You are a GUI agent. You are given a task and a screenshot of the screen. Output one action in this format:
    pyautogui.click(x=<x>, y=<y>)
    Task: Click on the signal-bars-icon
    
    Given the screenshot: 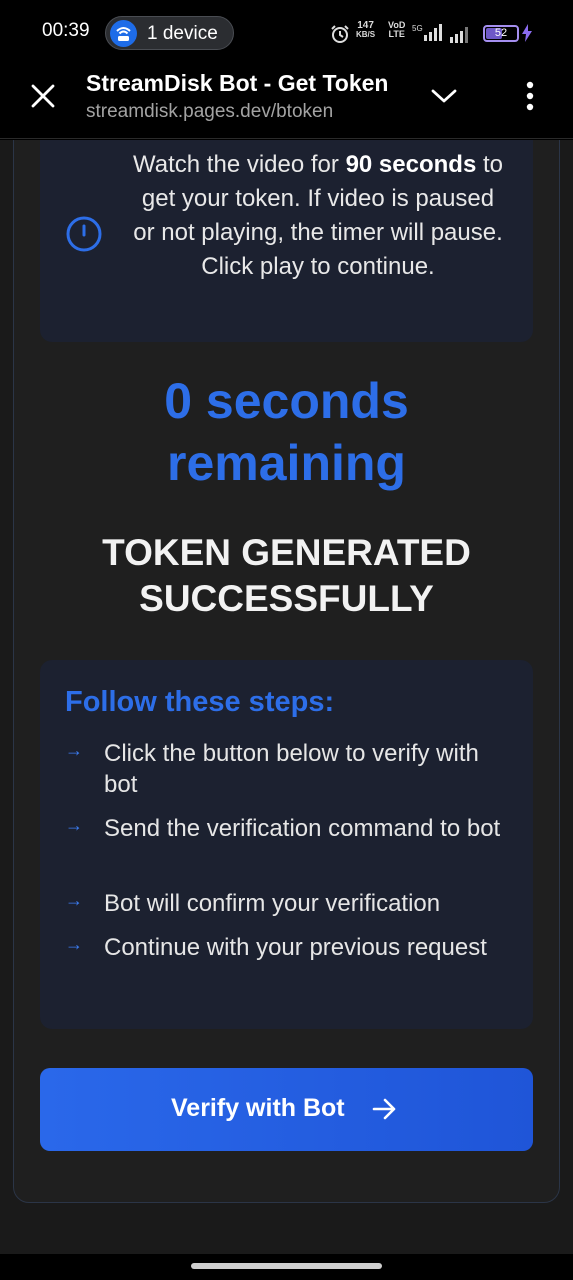 What is the action you would take?
    pyautogui.click(x=462, y=37)
    